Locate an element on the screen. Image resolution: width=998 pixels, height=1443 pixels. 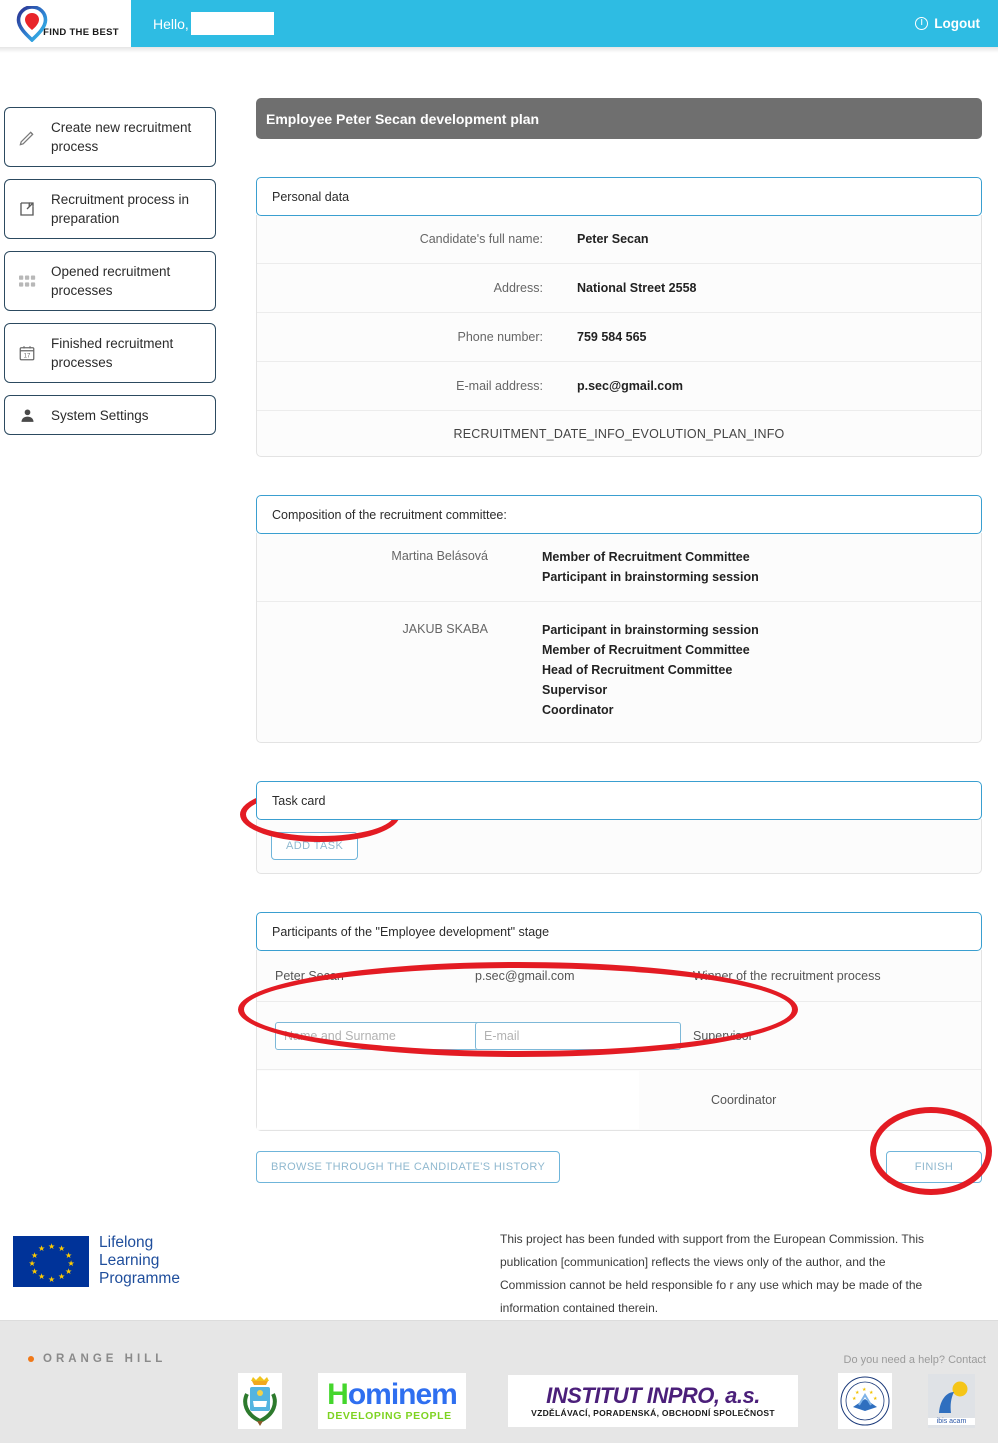
table-row: Supervisor is located at coordinates (619, 1036).